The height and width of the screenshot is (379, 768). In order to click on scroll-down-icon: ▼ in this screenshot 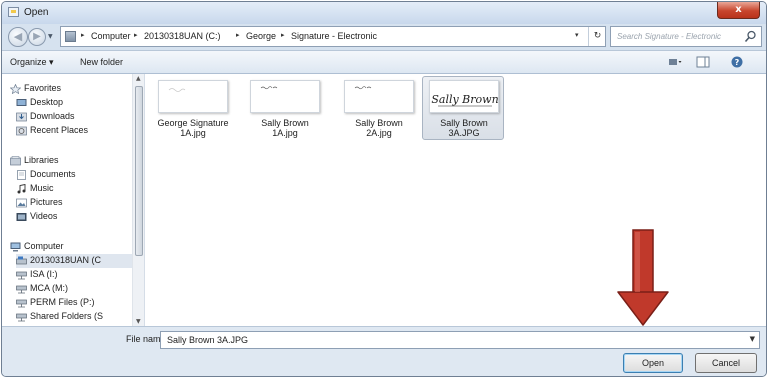, I will do `click(138, 321)`.